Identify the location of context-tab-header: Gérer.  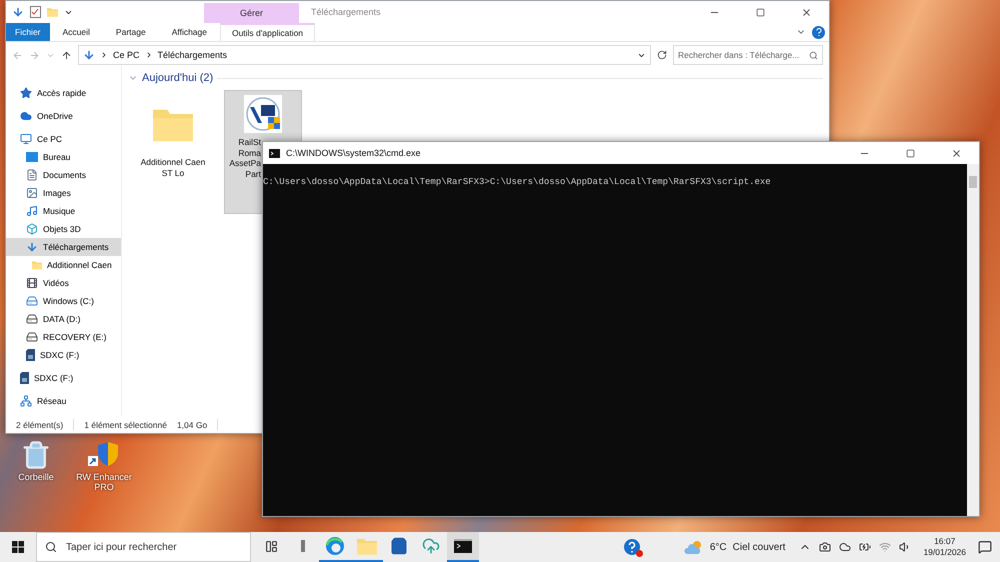
(251, 13).